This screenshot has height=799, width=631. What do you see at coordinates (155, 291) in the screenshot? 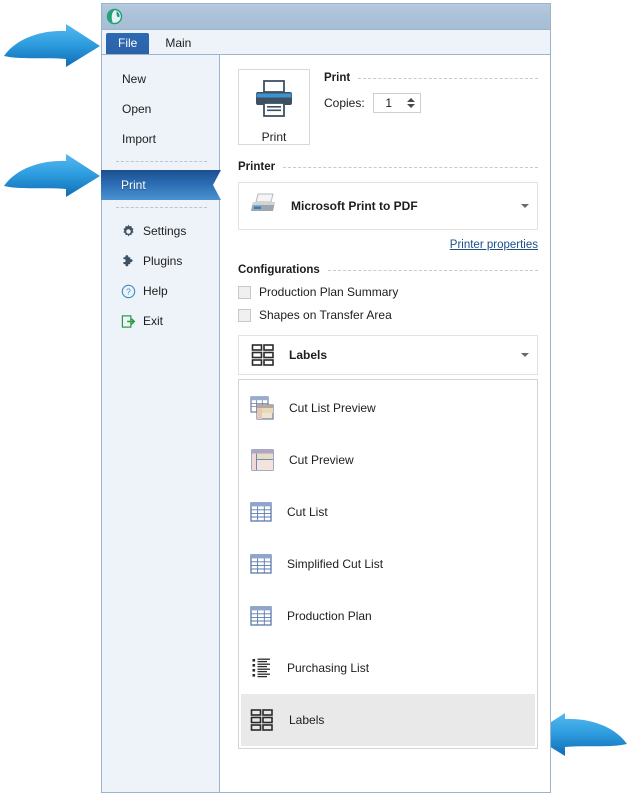
I see `sidebar-item-label: Help` at bounding box center [155, 291].